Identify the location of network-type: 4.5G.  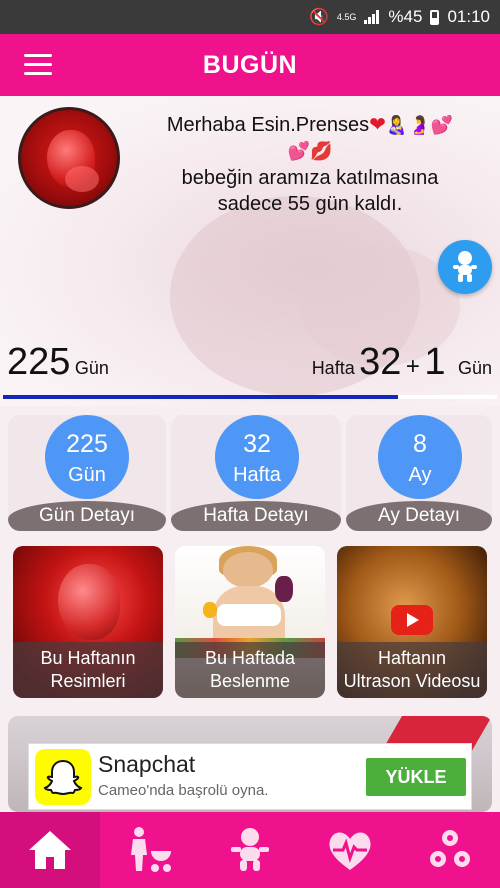
(346, 16).